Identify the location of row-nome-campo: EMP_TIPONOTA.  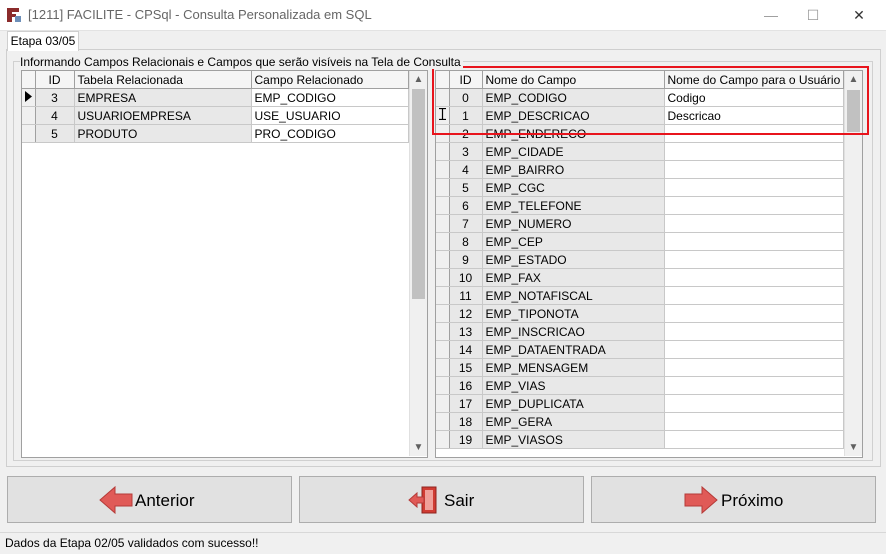
(573, 313).